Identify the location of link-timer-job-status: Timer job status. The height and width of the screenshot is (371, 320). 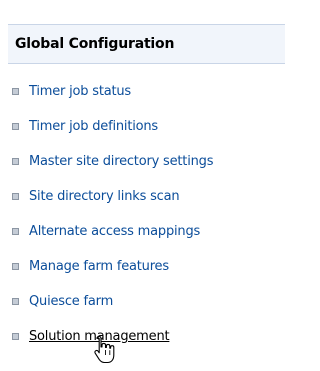
(110, 91).